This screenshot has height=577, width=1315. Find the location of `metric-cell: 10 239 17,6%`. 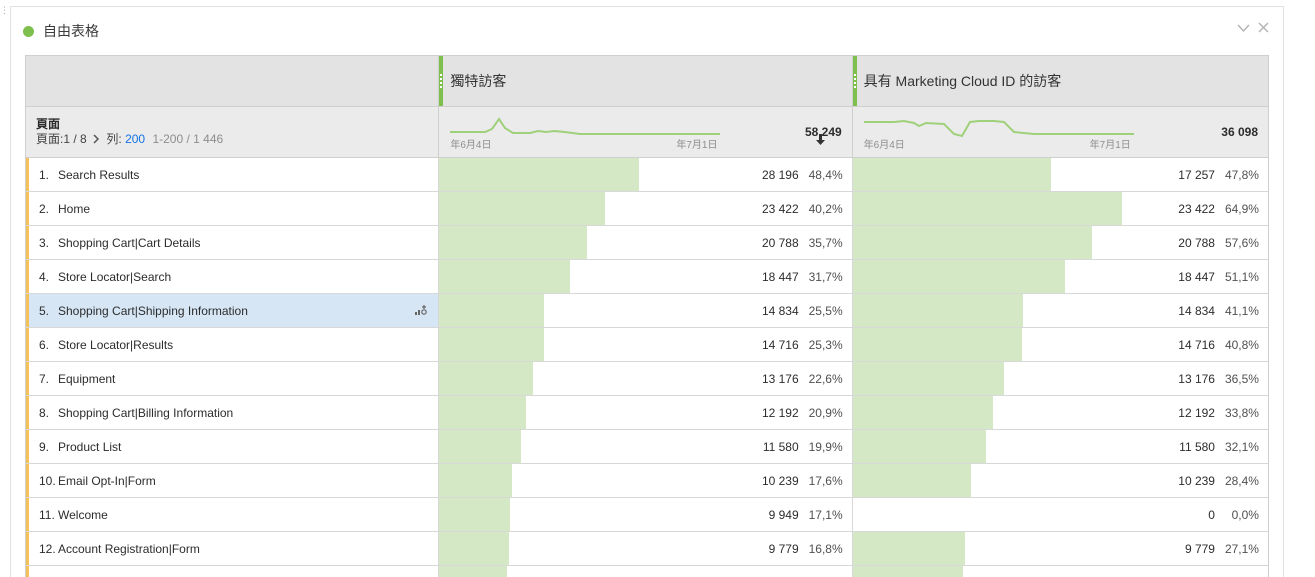

metric-cell: 10 239 17,6% is located at coordinates (646, 480).